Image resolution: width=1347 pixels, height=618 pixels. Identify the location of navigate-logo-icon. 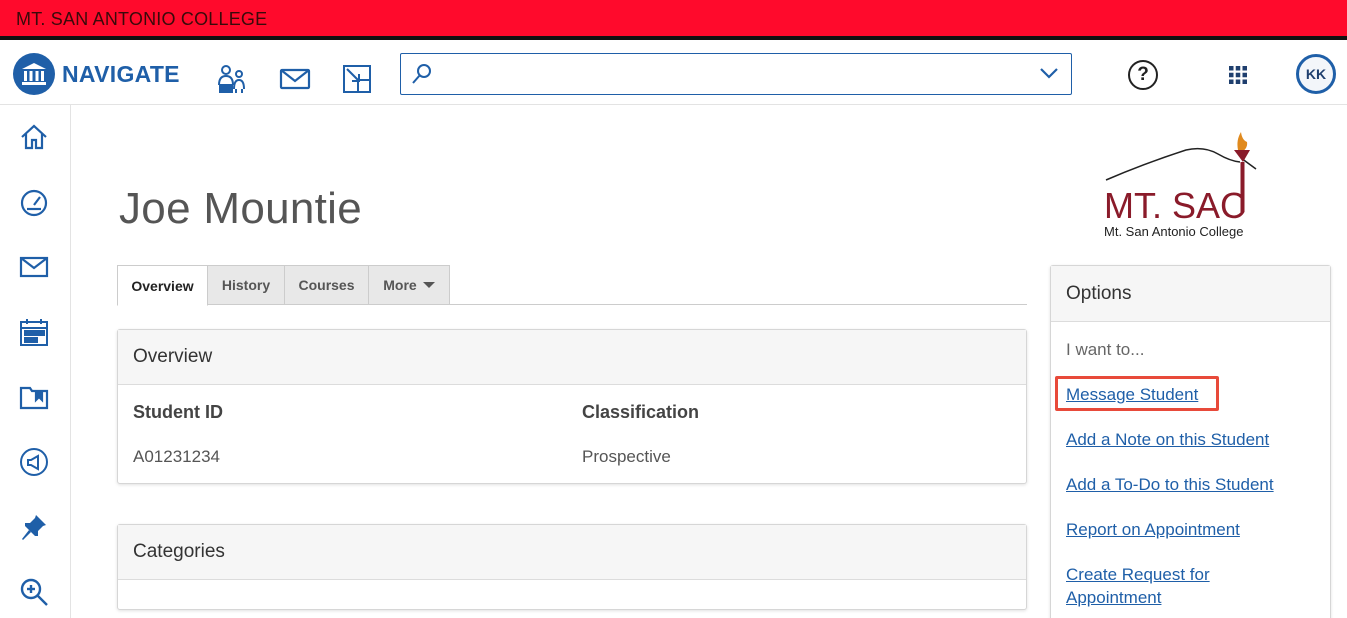
(34, 74).